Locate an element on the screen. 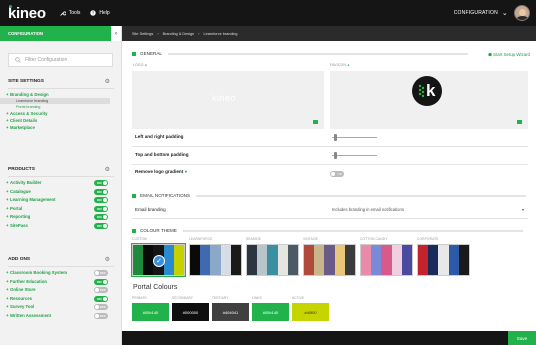 The image size is (536, 345). theme-option: COTTON CANDY is located at coordinates (386, 256).